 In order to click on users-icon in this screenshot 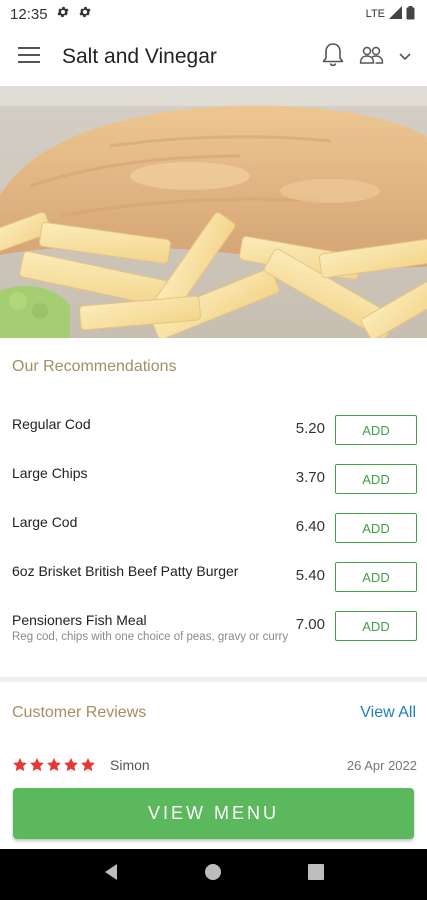, I will do `click(372, 57)`.